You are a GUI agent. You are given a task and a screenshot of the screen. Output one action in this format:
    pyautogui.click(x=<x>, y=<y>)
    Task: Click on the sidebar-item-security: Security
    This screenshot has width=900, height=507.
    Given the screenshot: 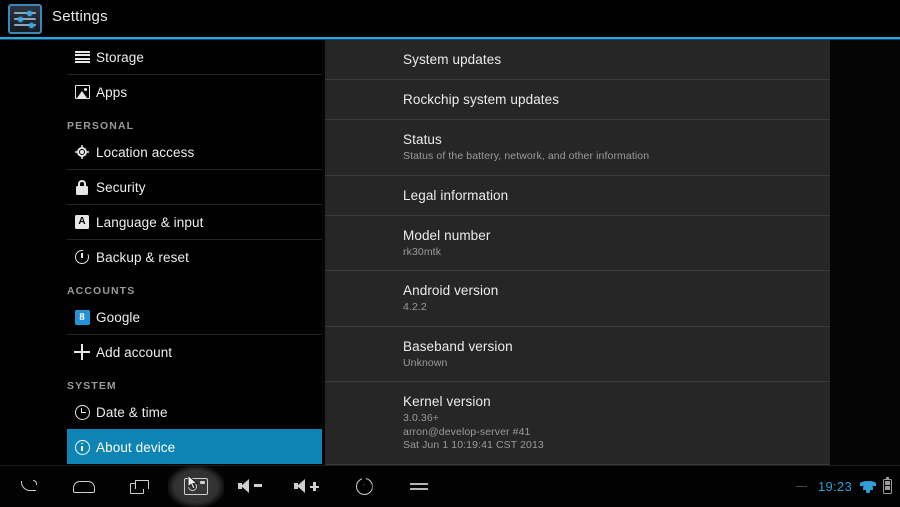 What is the action you would take?
    pyautogui.click(x=194, y=186)
    